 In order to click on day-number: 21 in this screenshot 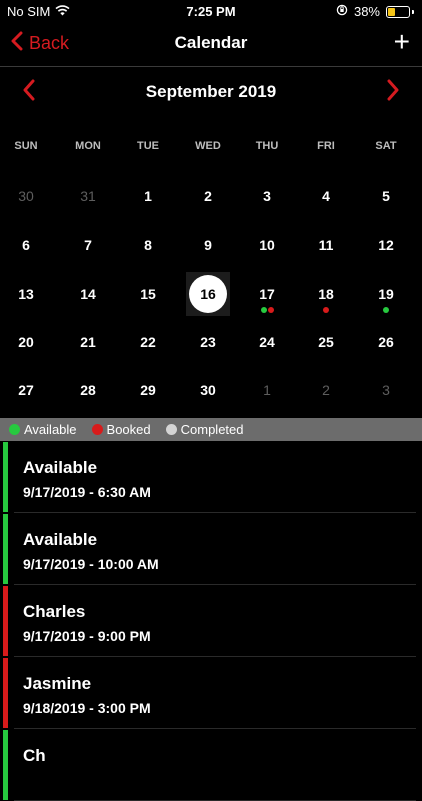, I will do `click(88, 342)`.